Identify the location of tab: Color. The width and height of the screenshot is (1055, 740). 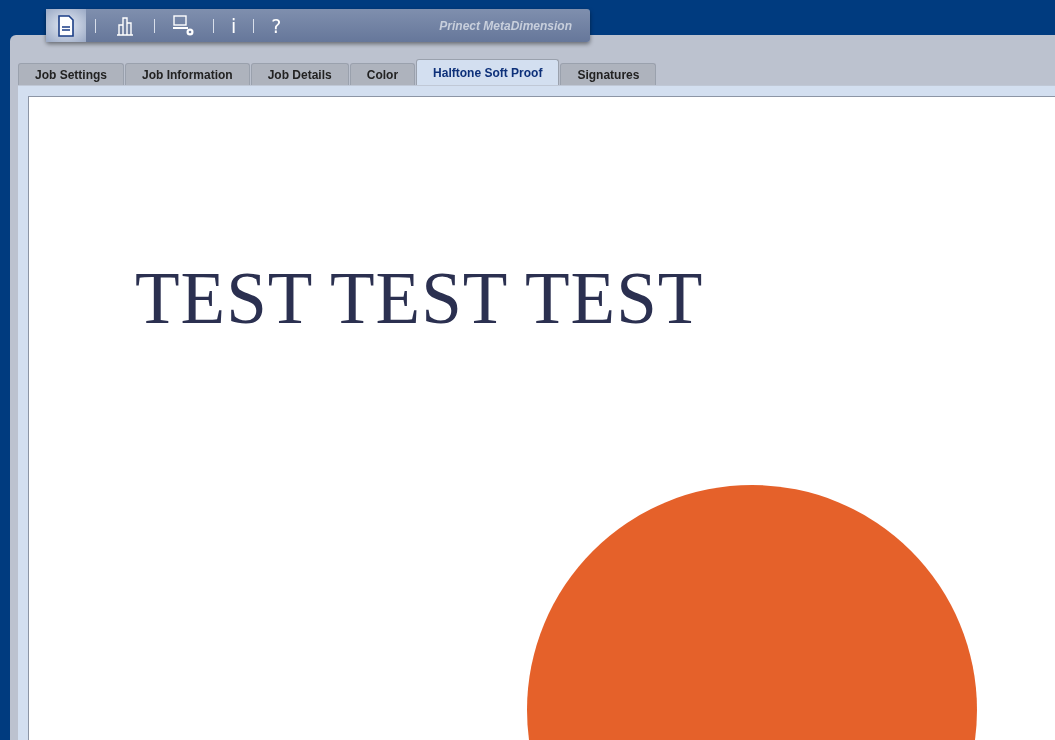
(382, 74).